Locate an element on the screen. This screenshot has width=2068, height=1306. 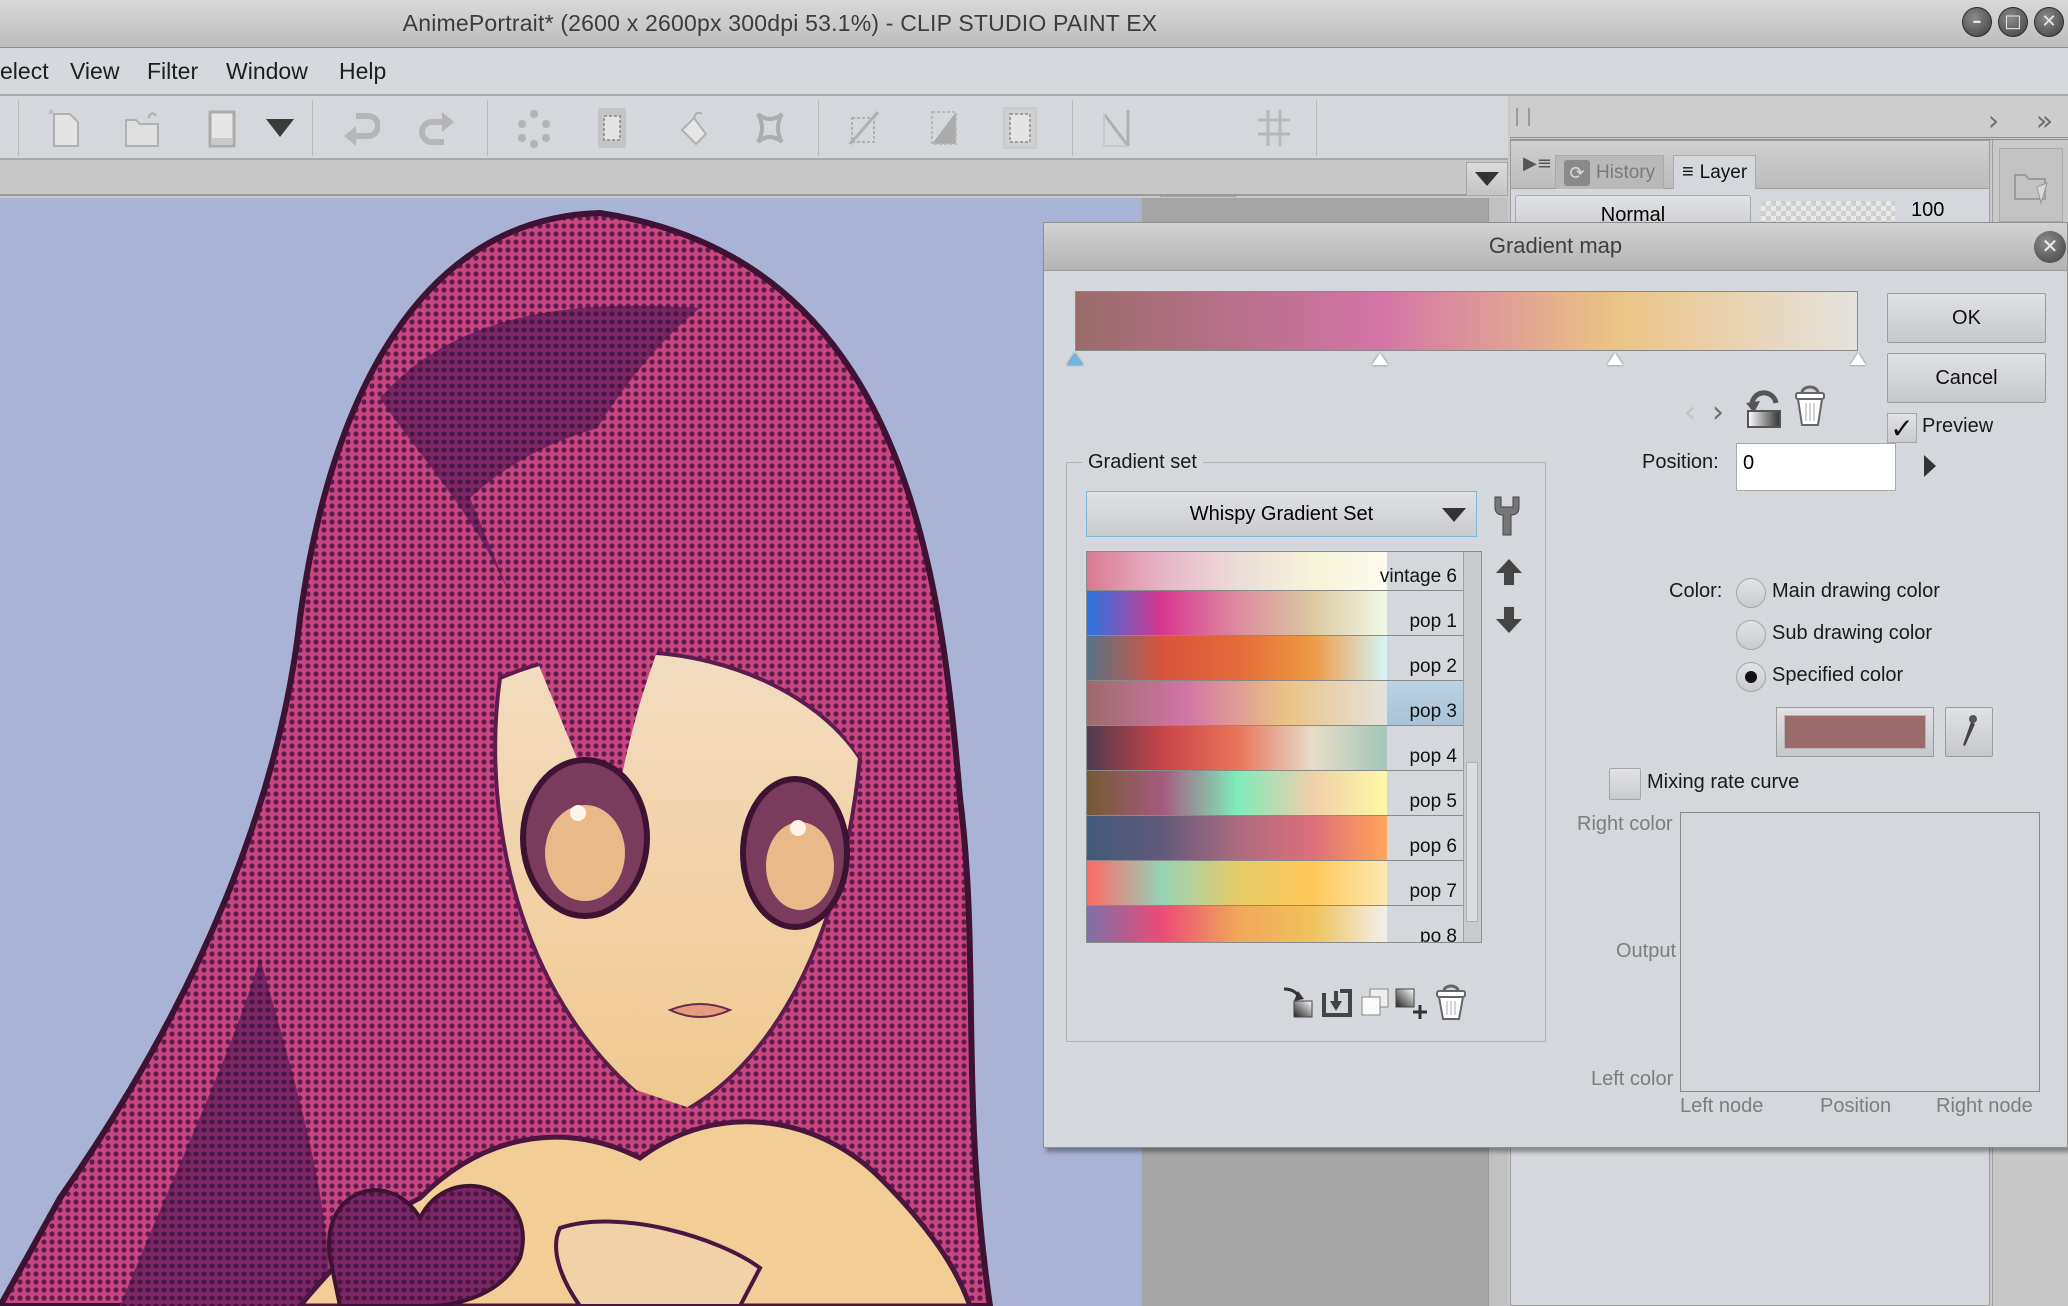
gradient-list-item: pop 7 is located at coordinates (1275, 883).